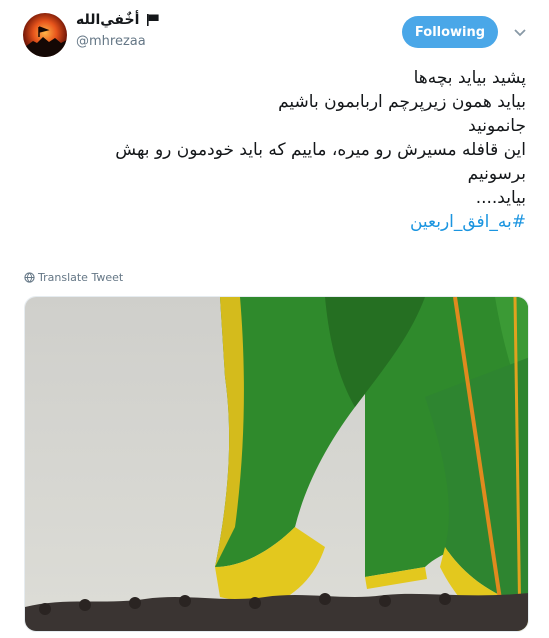 This screenshot has width=549, height=638. I want to click on tweet-header: أخٌفي‌الله @mhrezaa Following, so click(274, 31).